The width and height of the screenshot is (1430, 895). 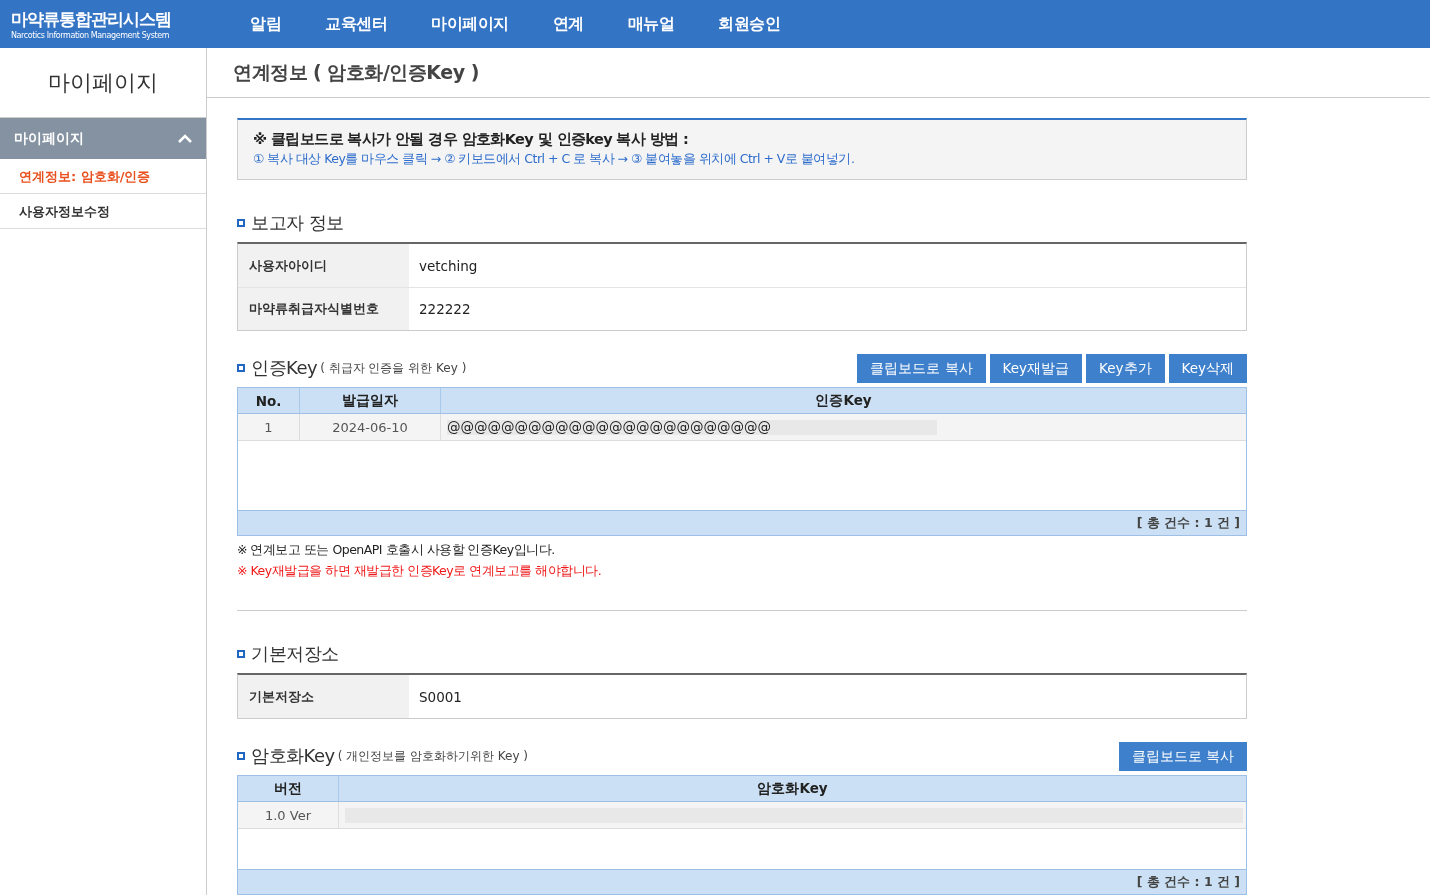 What do you see at coordinates (742, 159) in the screenshot?
I see `notice-steps: ① 복사 대상 Key를 마우스 클릭 → ② 키보드에서 Ctrl + C 로 복사 → ③ 붙여놓을 위치에 Ctrl + V로 붙여넣기.` at bounding box center [742, 159].